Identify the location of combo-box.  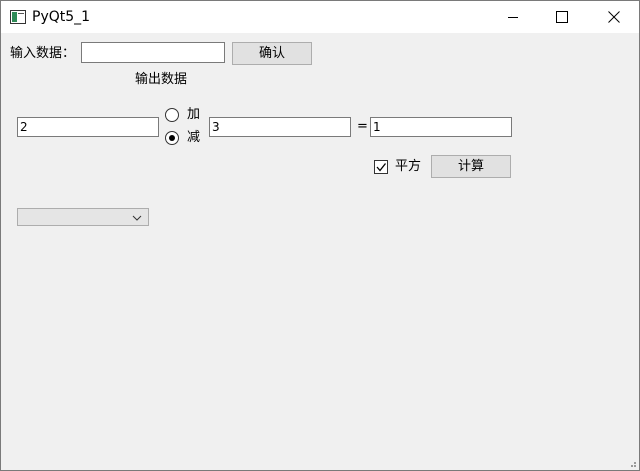
(83, 217).